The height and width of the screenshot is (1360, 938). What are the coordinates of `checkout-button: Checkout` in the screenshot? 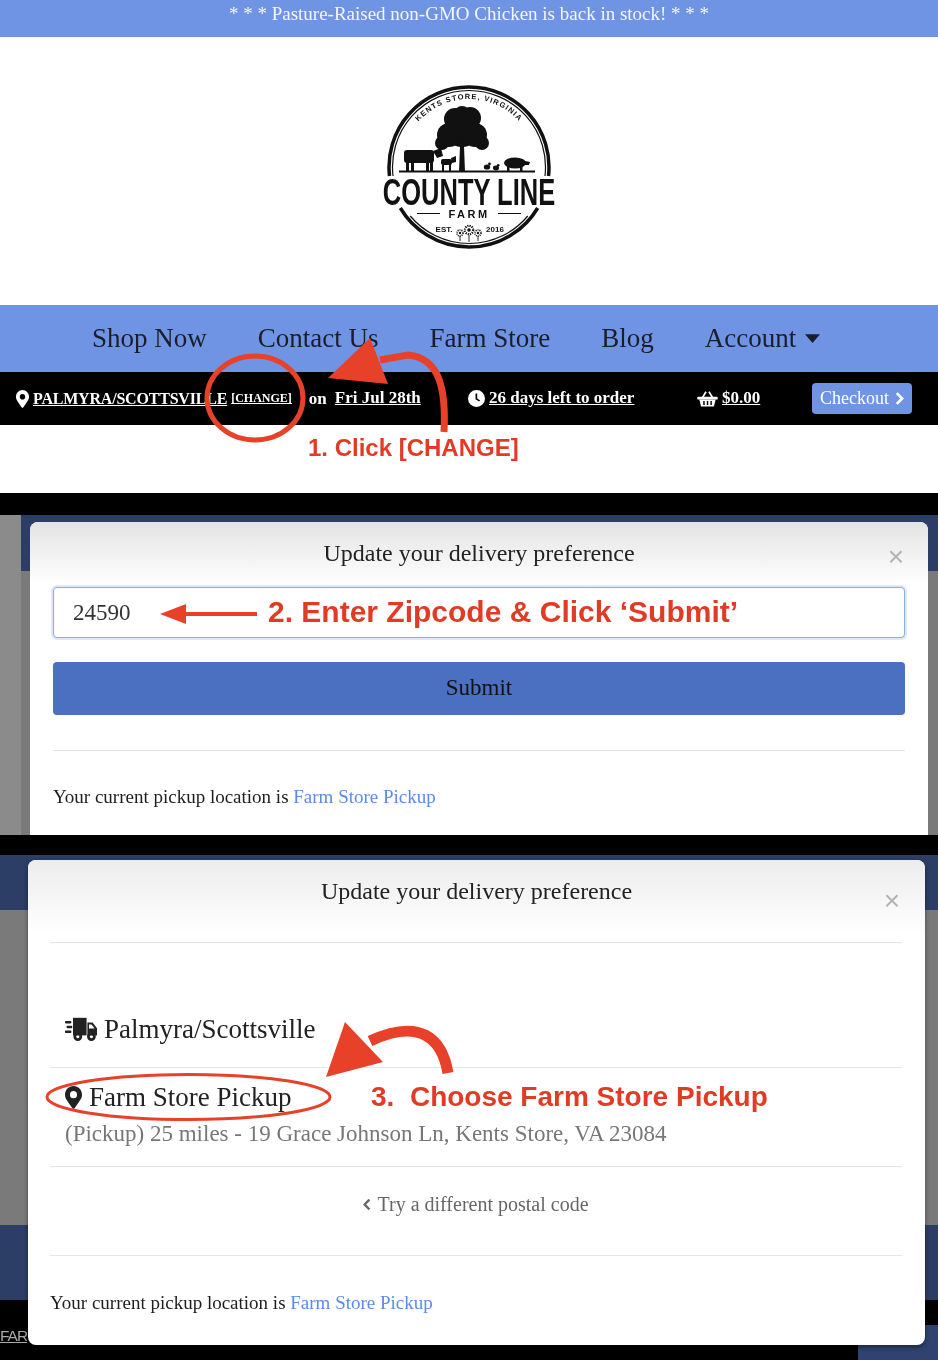 It's located at (862, 398).